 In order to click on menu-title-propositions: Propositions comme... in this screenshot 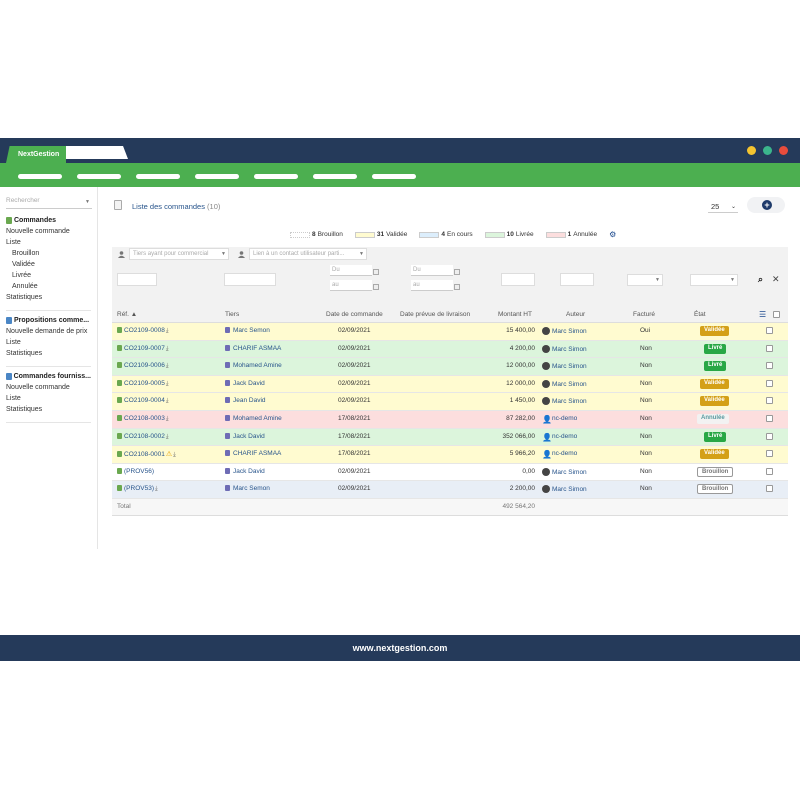, I will do `click(48, 320)`.